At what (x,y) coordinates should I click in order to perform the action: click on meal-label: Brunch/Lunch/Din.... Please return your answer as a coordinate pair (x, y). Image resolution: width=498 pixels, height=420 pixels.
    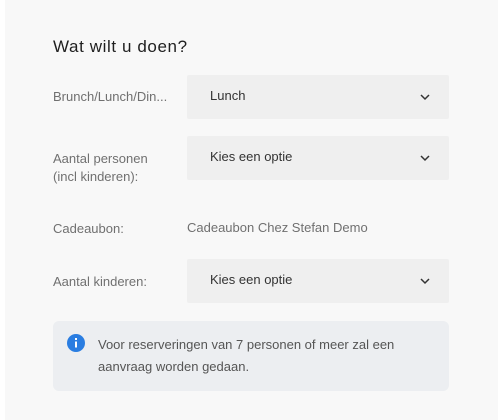
    Looking at the image, I should click on (110, 96).